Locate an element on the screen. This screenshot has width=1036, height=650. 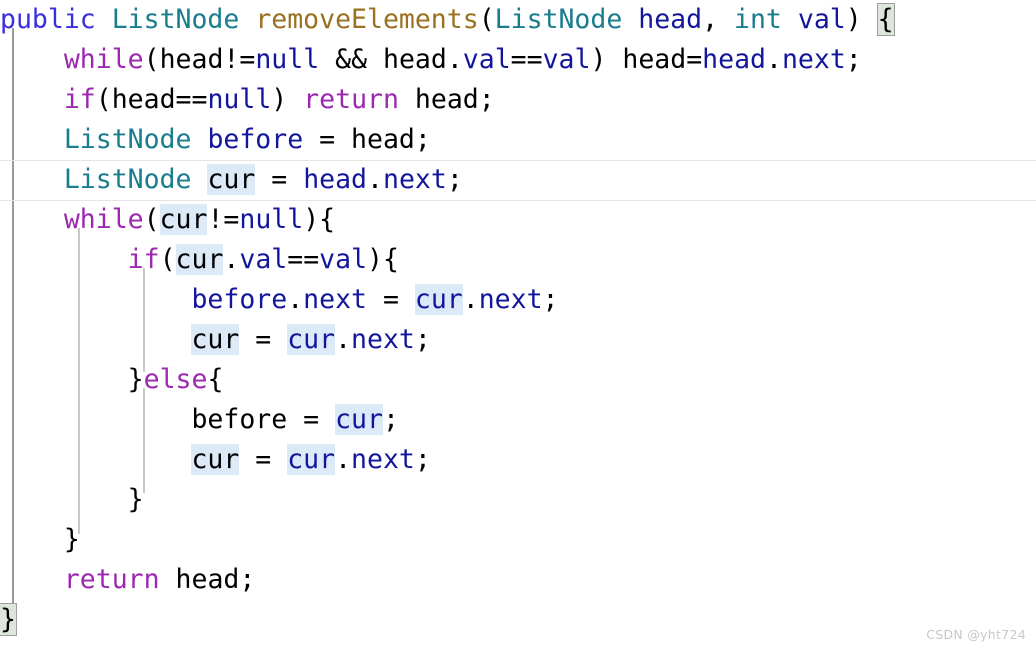
code-line-11: before = cur; is located at coordinates (518, 420).